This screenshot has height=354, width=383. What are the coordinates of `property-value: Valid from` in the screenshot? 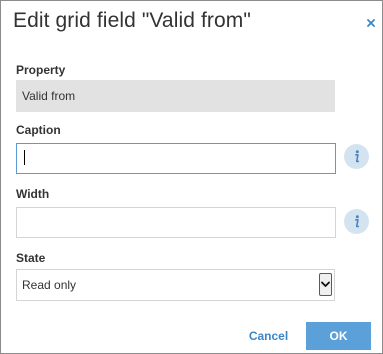 It's located at (175, 96).